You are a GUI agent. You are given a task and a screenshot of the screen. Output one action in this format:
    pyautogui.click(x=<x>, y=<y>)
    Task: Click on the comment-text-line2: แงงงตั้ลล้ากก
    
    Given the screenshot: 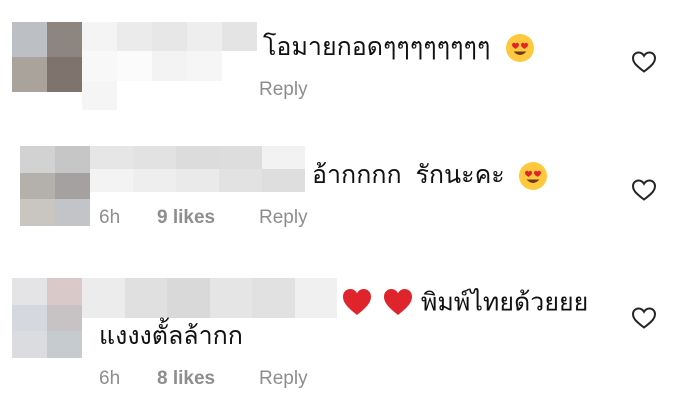 What is the action you would take?
    pyautogui.click(x=171, y=336)
    